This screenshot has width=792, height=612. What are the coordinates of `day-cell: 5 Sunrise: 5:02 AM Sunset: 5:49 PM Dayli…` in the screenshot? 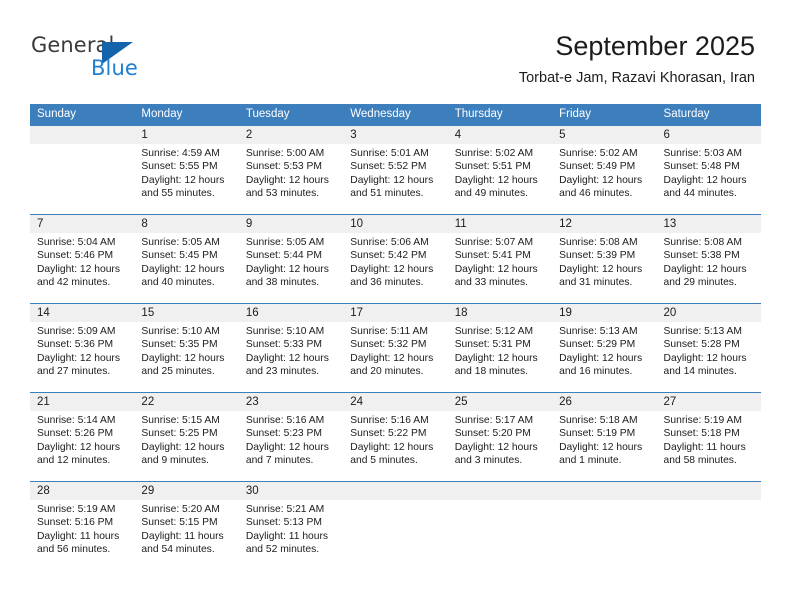 It's located at (604, 170).